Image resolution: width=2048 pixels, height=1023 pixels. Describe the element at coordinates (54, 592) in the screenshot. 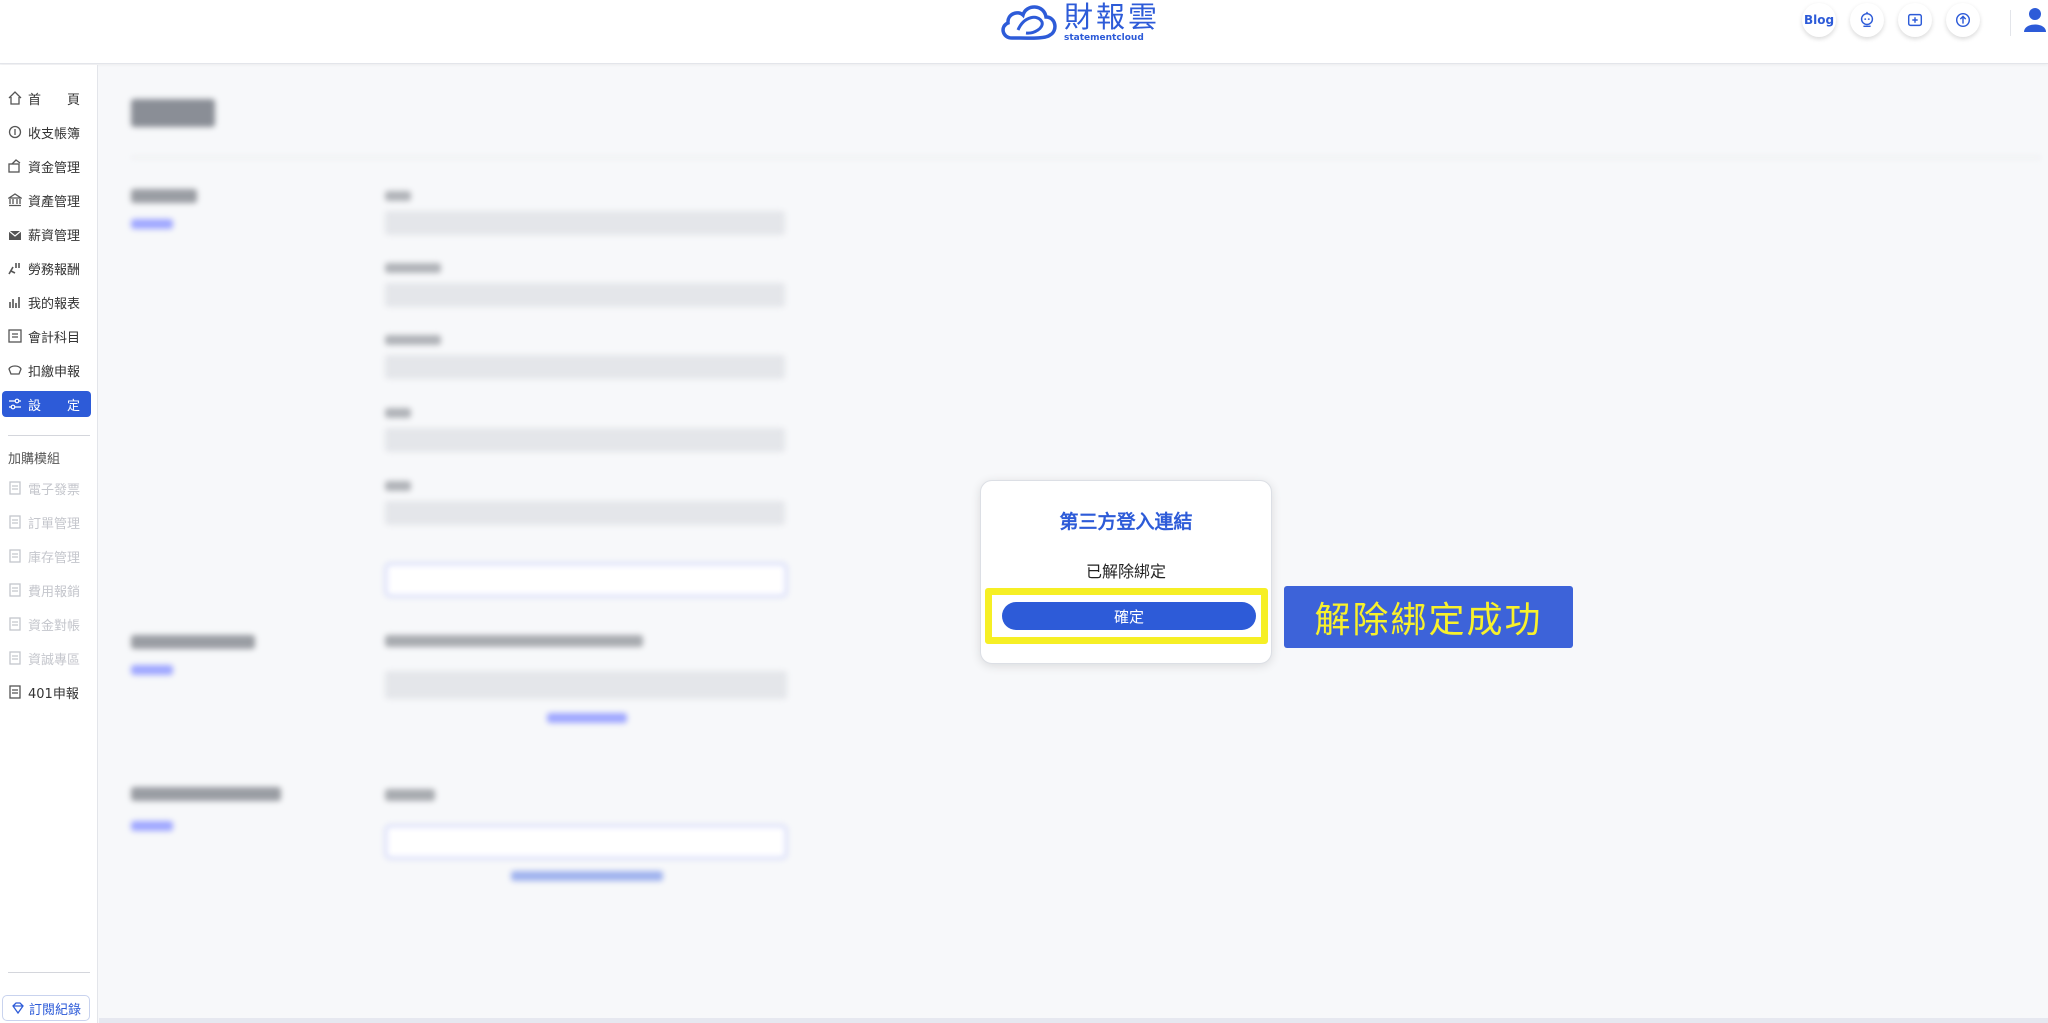

I see `sidebar-addon-label: 費用報銷` at that location.